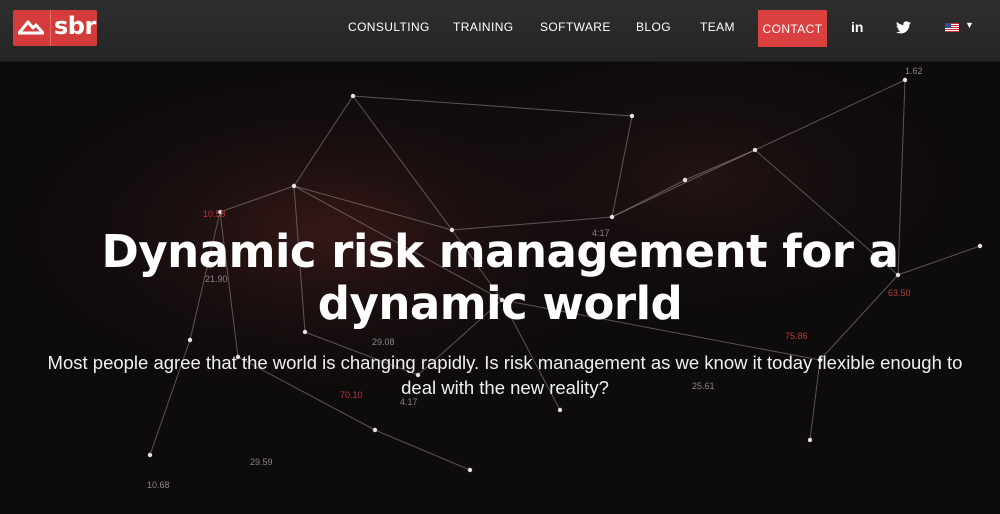 The width and height of the screenshot is (1000, 514). What do you see at coordinates (717, 27) in the screenshot?
I see `nav-team: TEAM` at bounding box center [717, 27].